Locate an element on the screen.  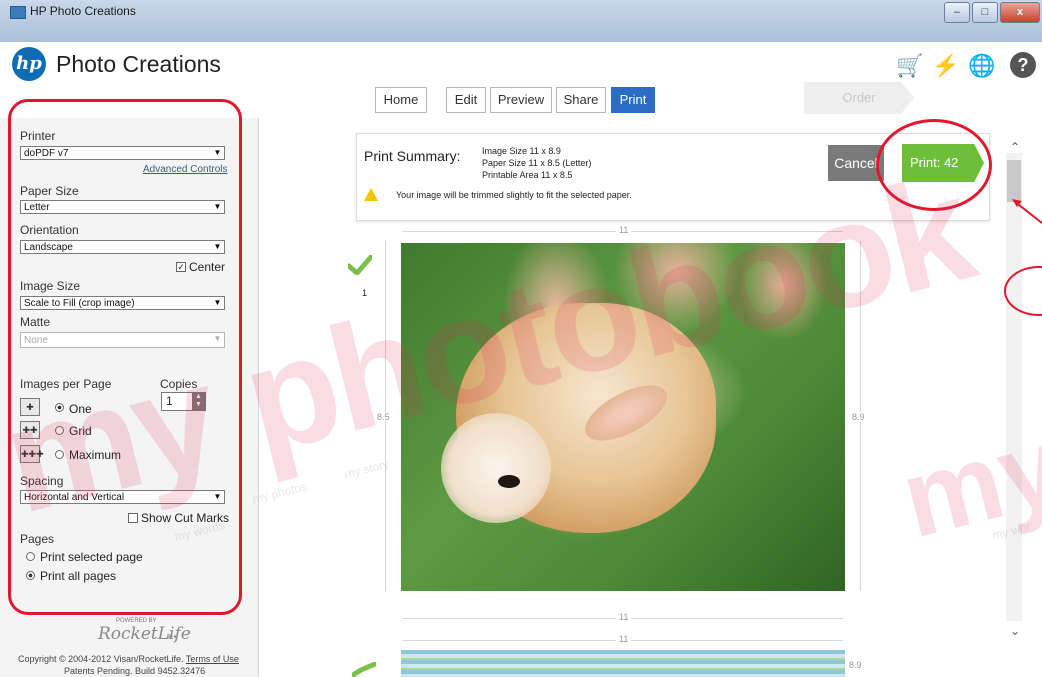
patents-text: Patents Pending. Build 9452.32476 is located at coordinates (135, 671).